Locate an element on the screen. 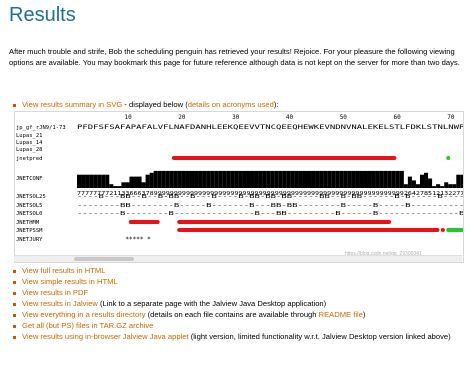 Image resolution: width=474 pixels, height=367 pixels. svg-summary-link: View results summary in SVG is located at coordinates (72, 104).